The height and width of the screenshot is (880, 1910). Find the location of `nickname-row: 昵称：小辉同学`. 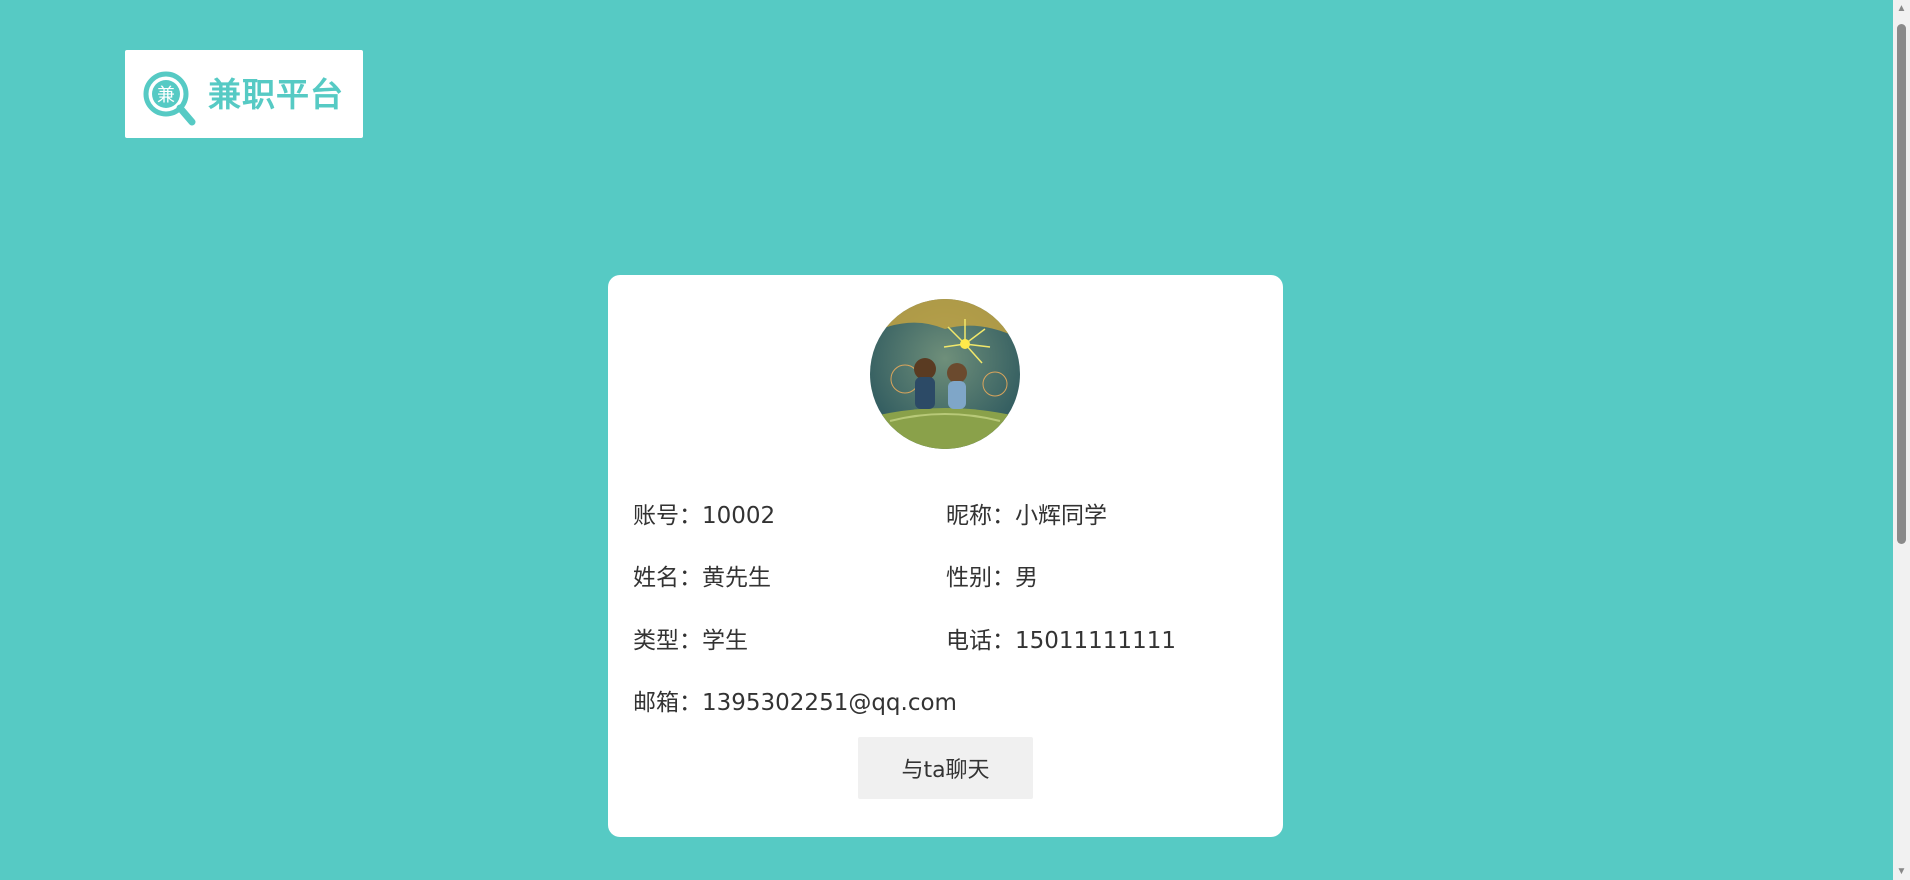

nickname-row: 昵称：小辉同学 is located at coordinates (1026, 516).